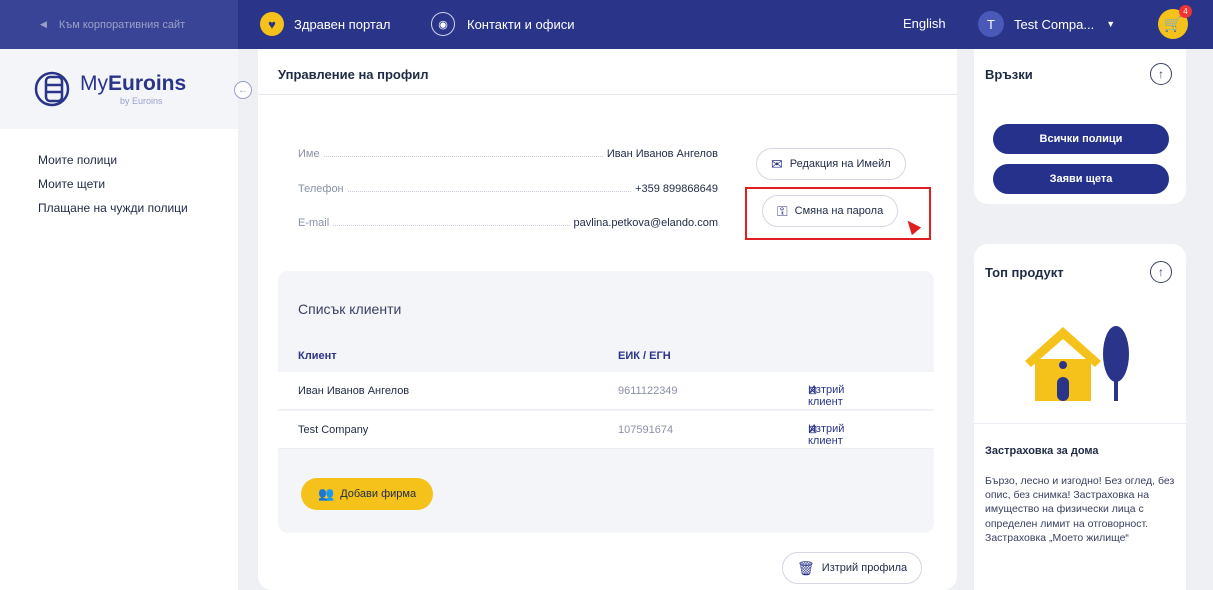 This screenshot has height=590, width=1213. What do you see at coordinates (1081, 139) in the screenshot?
I see `all-policies-button: Всички полици` at bounding box center [1081, 139].